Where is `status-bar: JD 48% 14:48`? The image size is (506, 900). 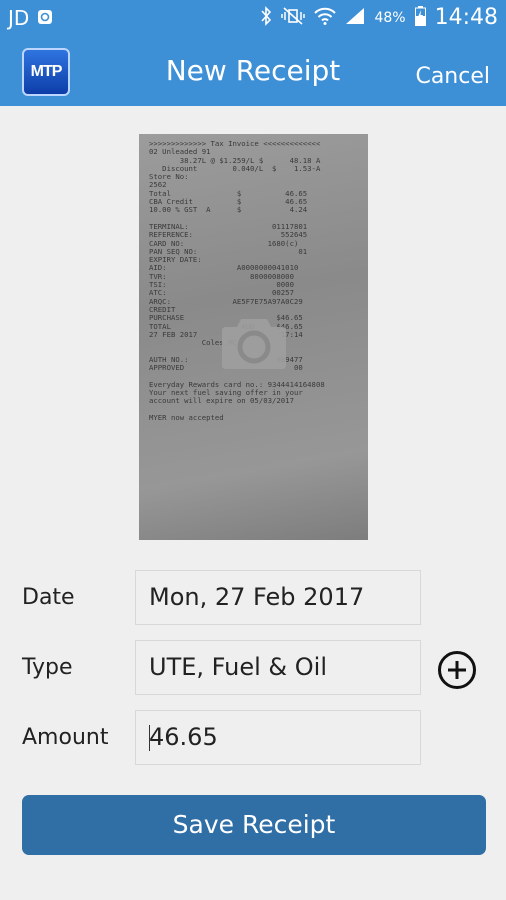 status-bar: JD 48% 14:48 is located at coordinates (253, 18).